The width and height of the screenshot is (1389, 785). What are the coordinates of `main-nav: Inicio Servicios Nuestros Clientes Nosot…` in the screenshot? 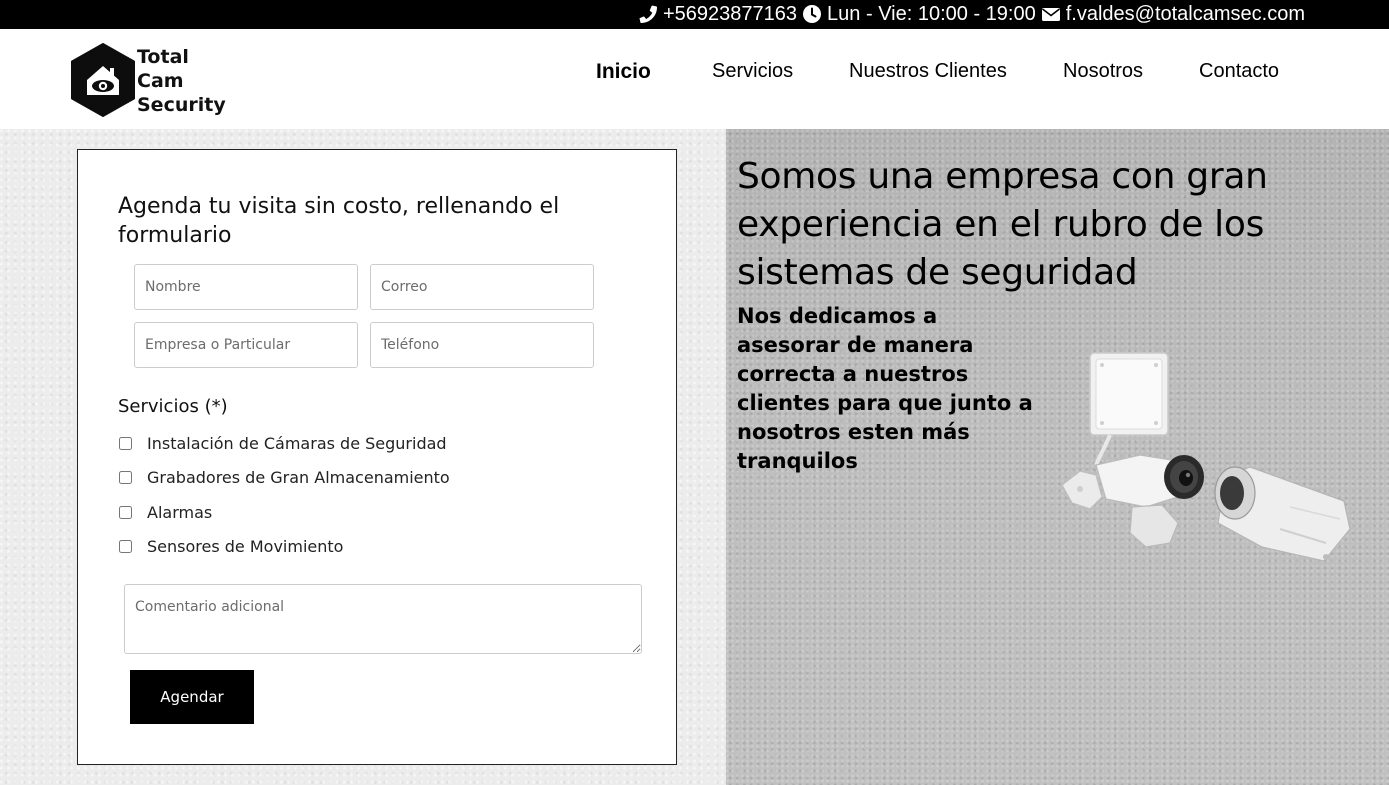 It's located at (694, 75).